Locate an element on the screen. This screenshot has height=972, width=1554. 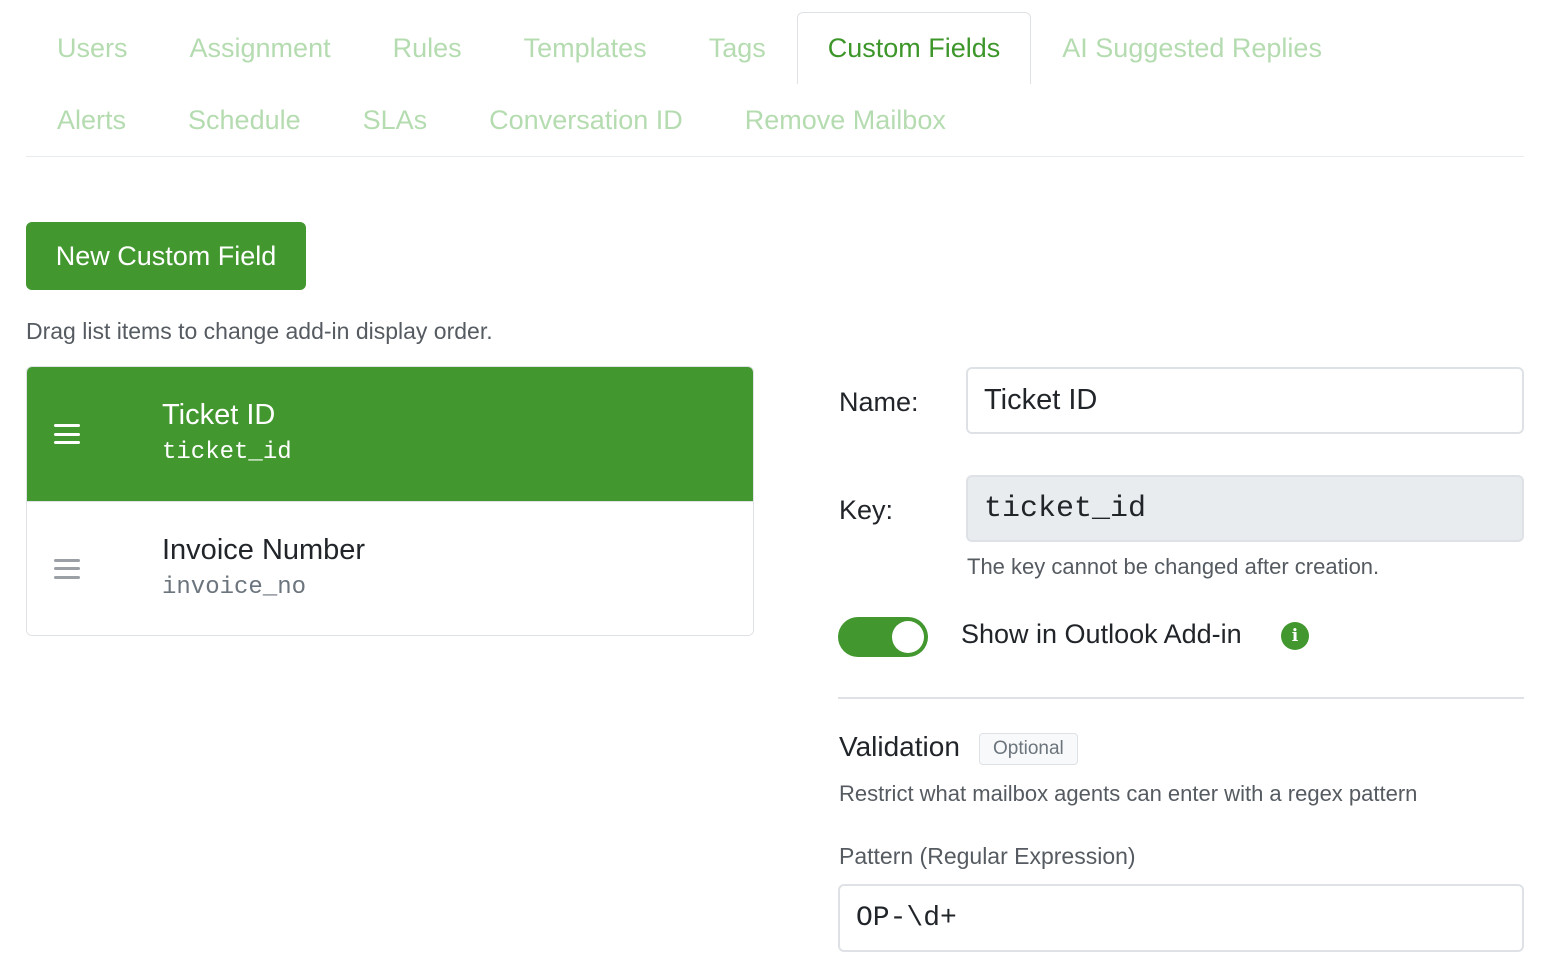
show-in-outlook-toggle is located at coordinates (883, 637).